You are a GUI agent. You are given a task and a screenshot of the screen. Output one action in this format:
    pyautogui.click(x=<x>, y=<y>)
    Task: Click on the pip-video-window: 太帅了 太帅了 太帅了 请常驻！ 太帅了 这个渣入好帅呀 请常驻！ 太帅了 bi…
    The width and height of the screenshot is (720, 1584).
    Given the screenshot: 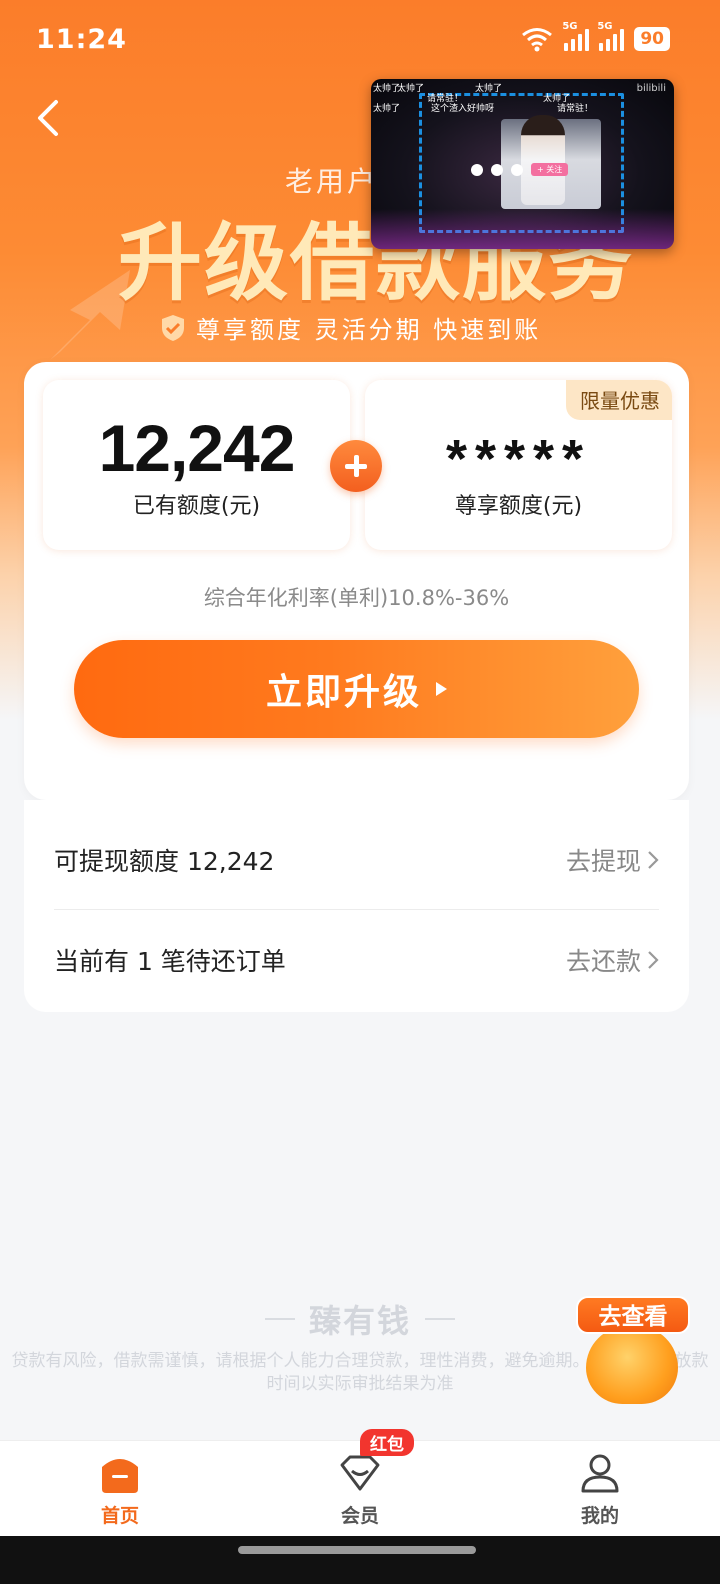 What is the action you would take?
    pyautogui.click(x=522, y=164)
    